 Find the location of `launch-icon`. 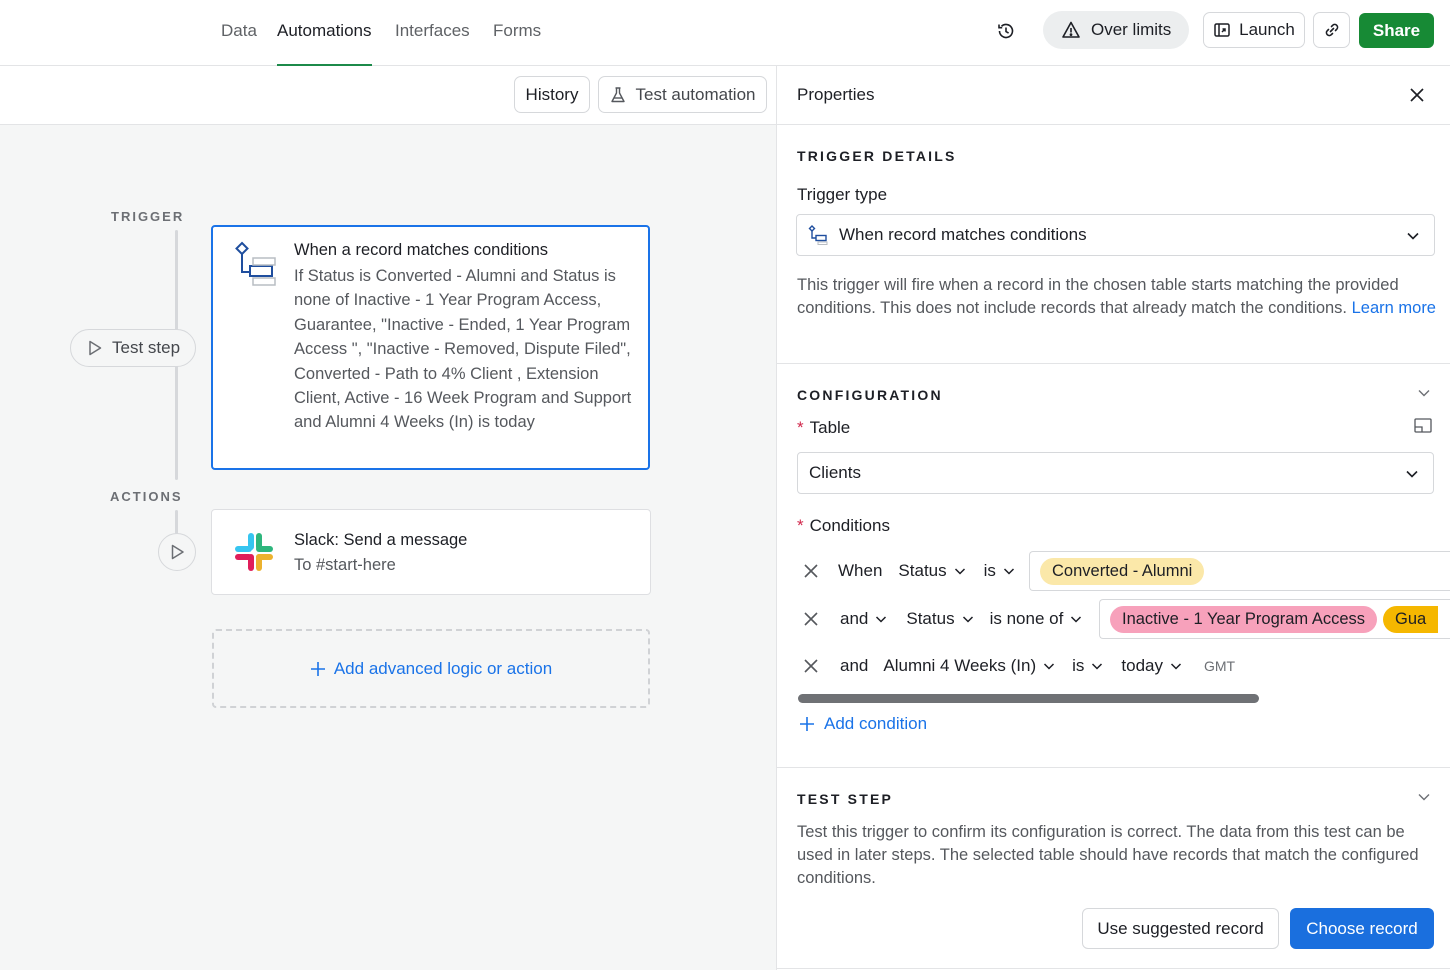

launch-icon is located at coordinates (1222, 30).